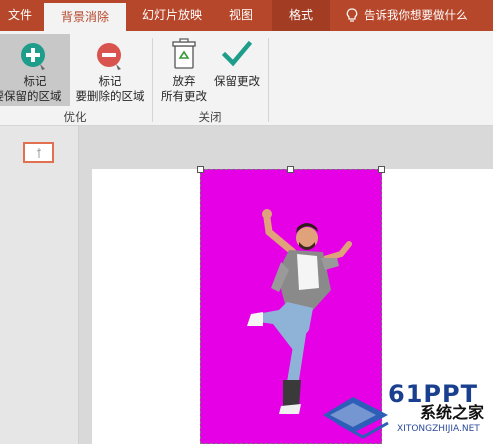  Describe the element at coordinates (237, 53) in the screenshot. I see `checkmark-icon` at that location.